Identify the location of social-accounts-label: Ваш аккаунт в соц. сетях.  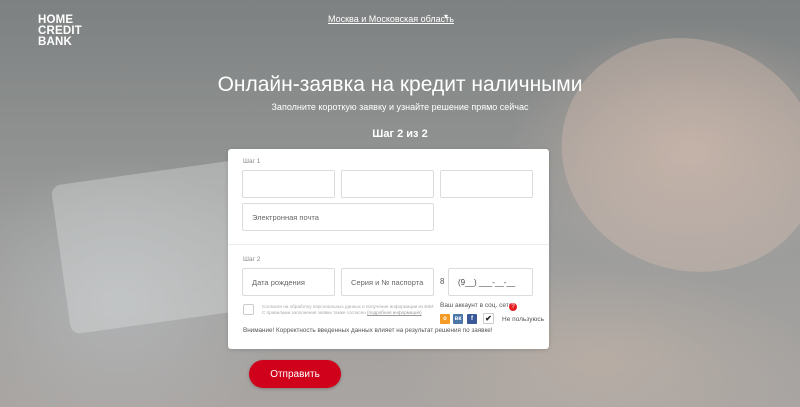
(478, 305).